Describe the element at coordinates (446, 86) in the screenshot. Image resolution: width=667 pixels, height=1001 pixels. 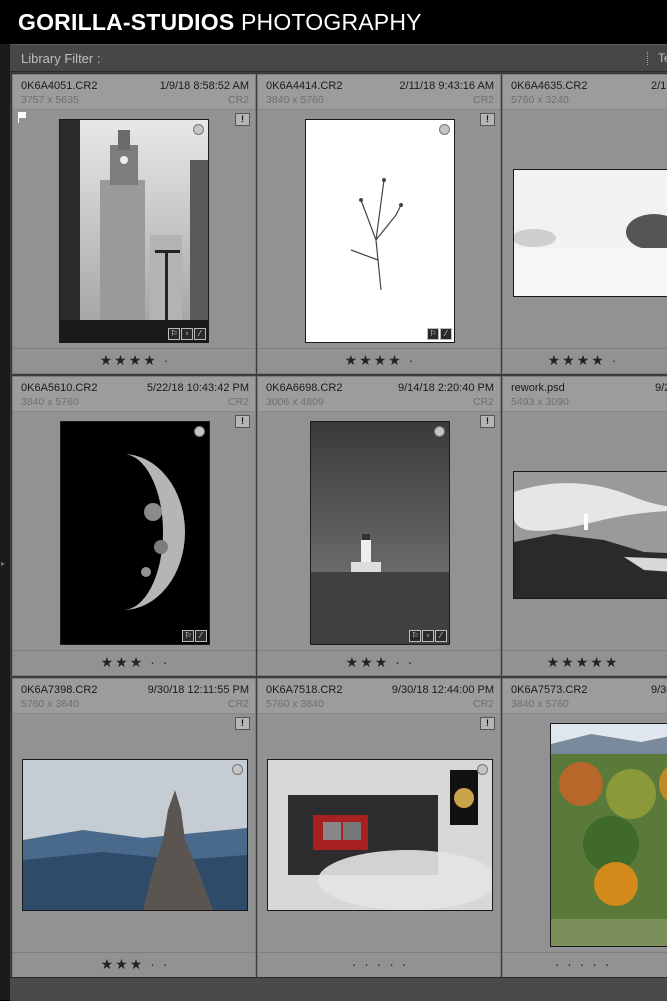
I see `capture-time: 2/11/18 9:43:16 AM` at that location.